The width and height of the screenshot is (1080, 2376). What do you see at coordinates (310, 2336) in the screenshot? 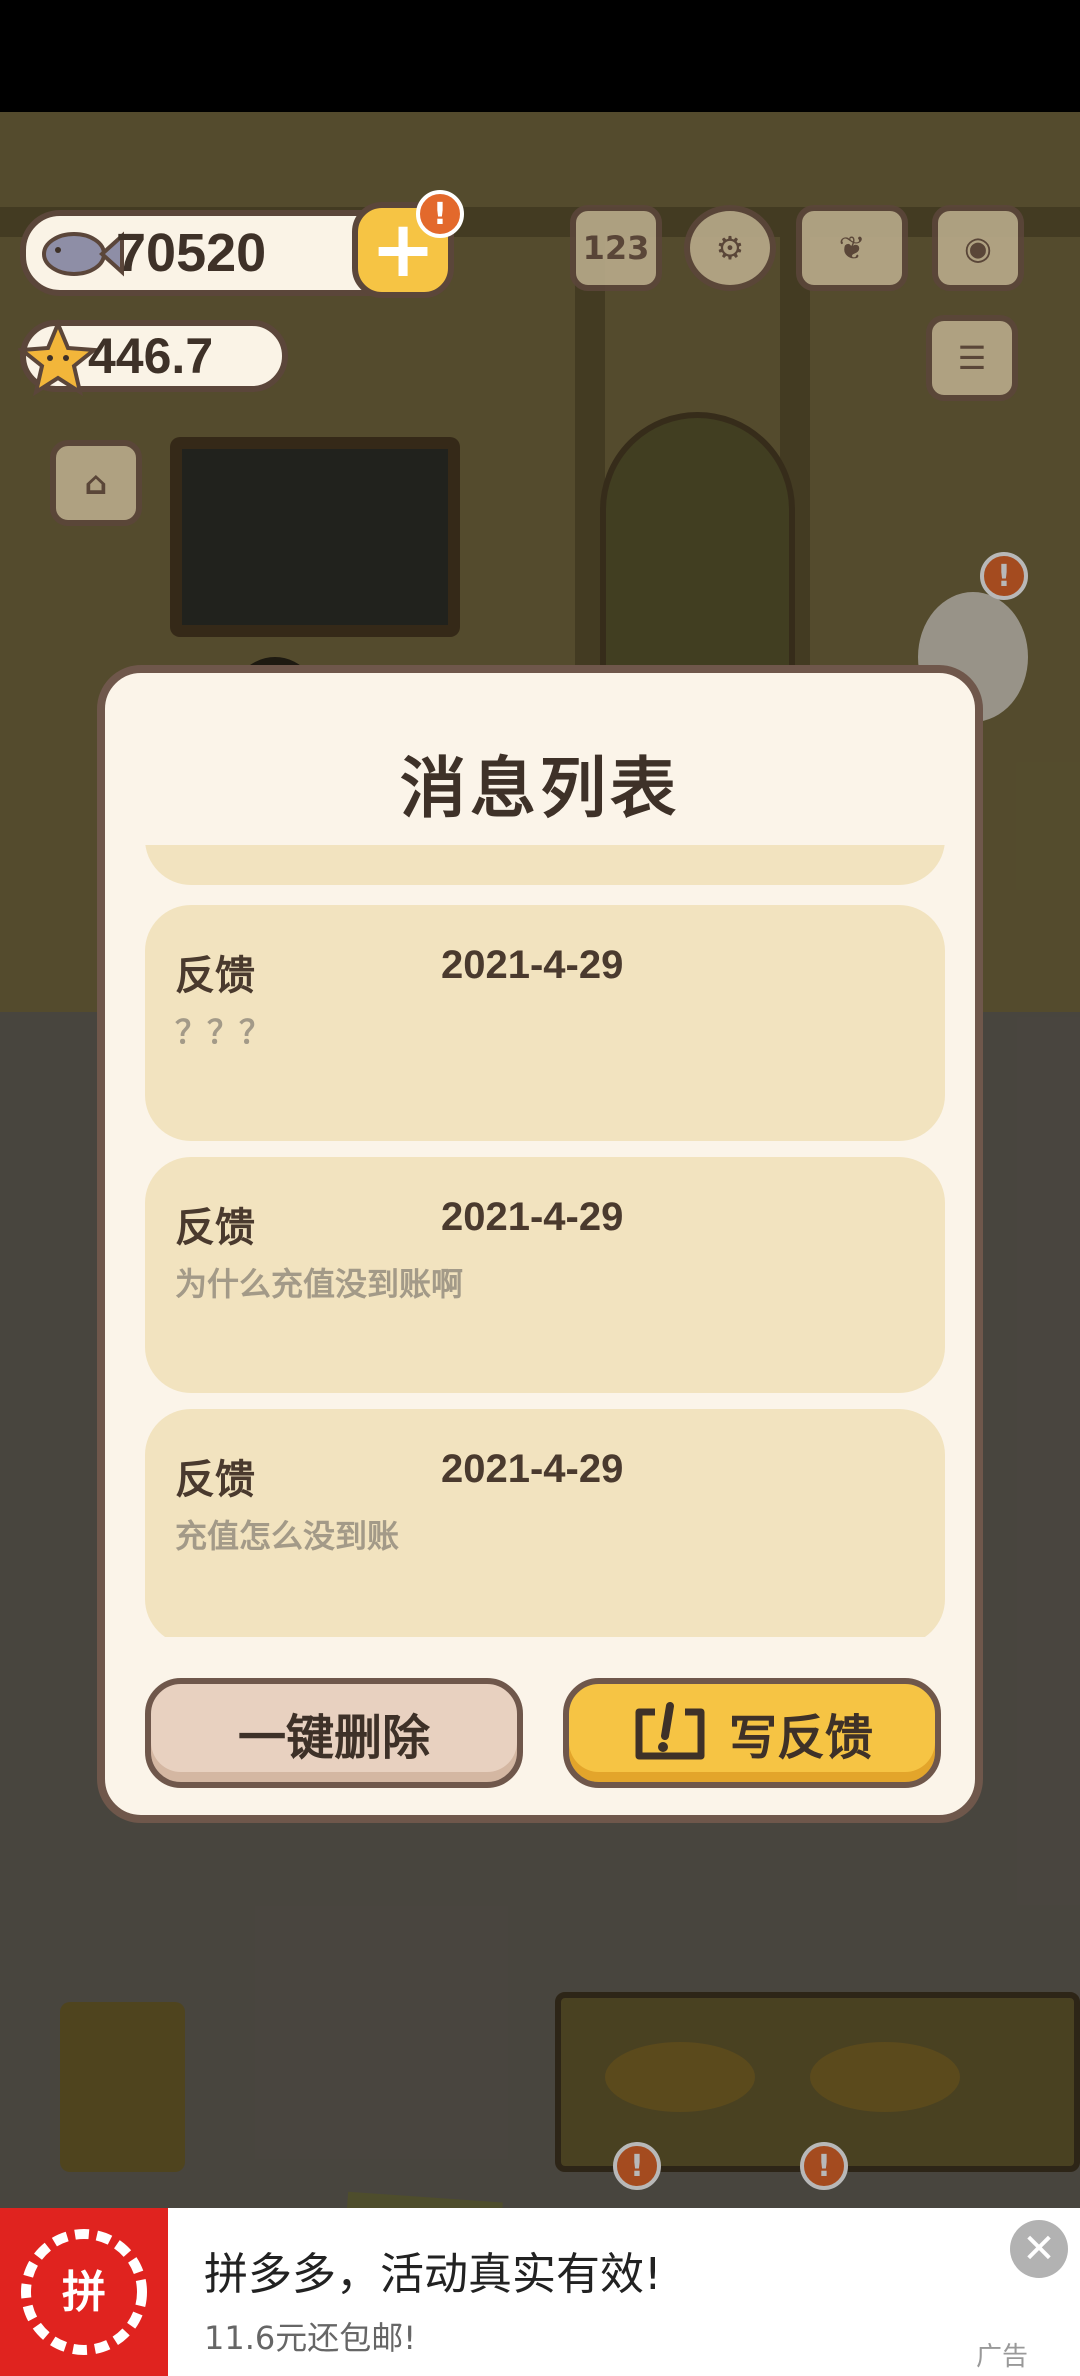
I see `ad-subtitle: 11.6元还包邮!` at bounding box center [310, 2336].